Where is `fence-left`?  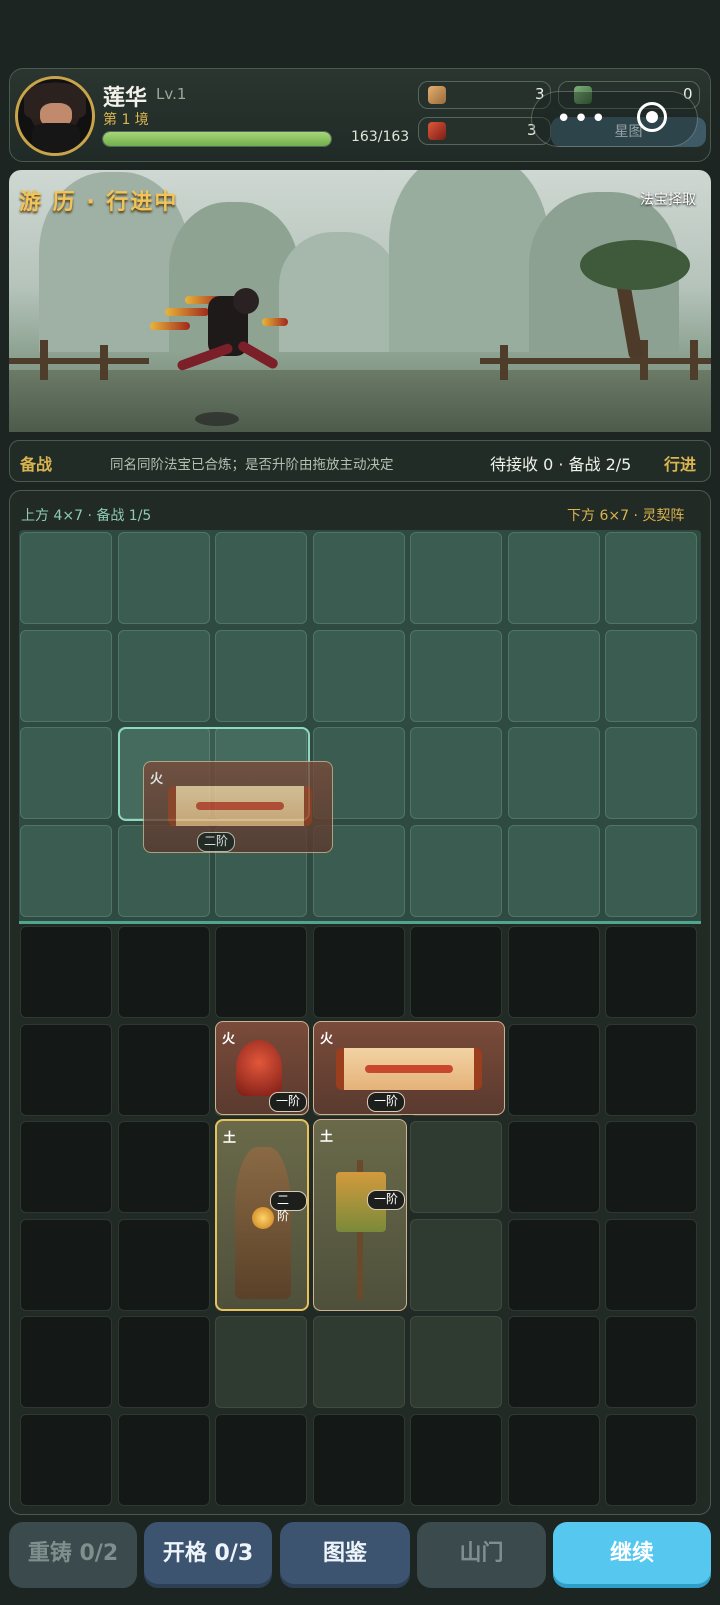
fence-left is located at coordinates (79, 361).